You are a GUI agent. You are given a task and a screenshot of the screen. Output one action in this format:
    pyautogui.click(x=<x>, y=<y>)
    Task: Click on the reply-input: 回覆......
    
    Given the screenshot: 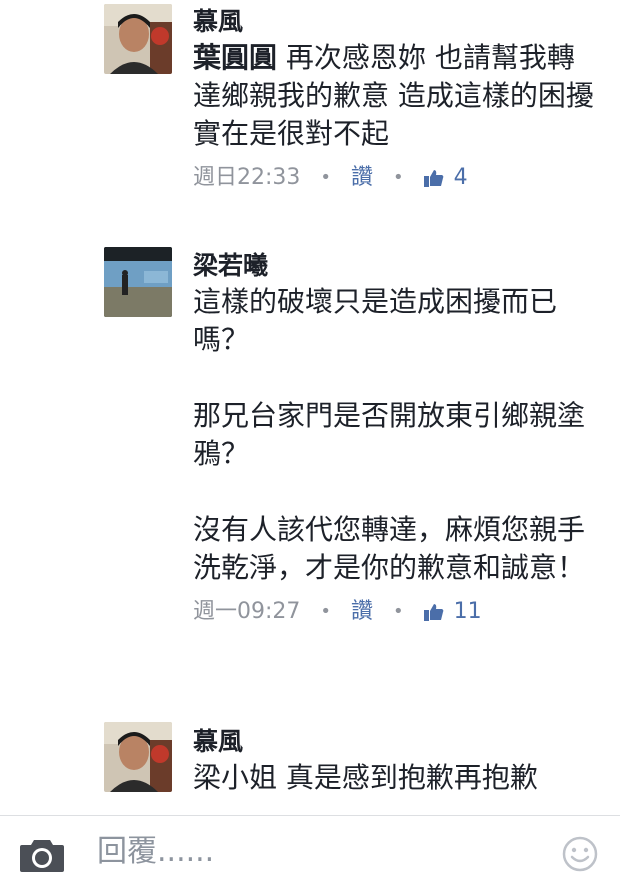 What is the action you would take?
    pyautogui.click(x=155, y=852)
    